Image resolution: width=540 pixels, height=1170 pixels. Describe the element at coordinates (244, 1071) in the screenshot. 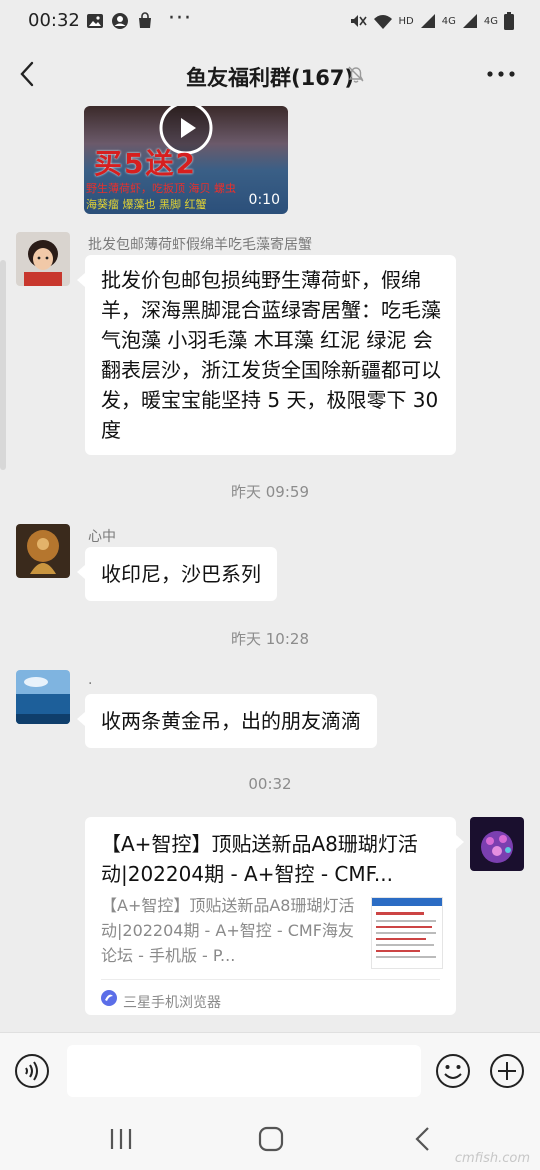

I see `message-input` at that location.